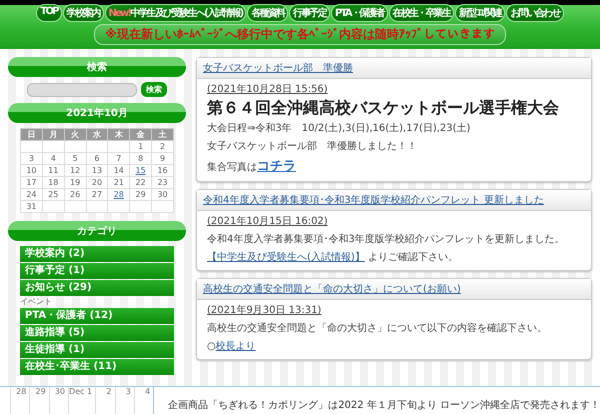 This screenshot has height=414, width=600. Describe the element at coordinates (97, 316) in the screenshot. I see `category-item: PTA・保護者 (12)` at that location.